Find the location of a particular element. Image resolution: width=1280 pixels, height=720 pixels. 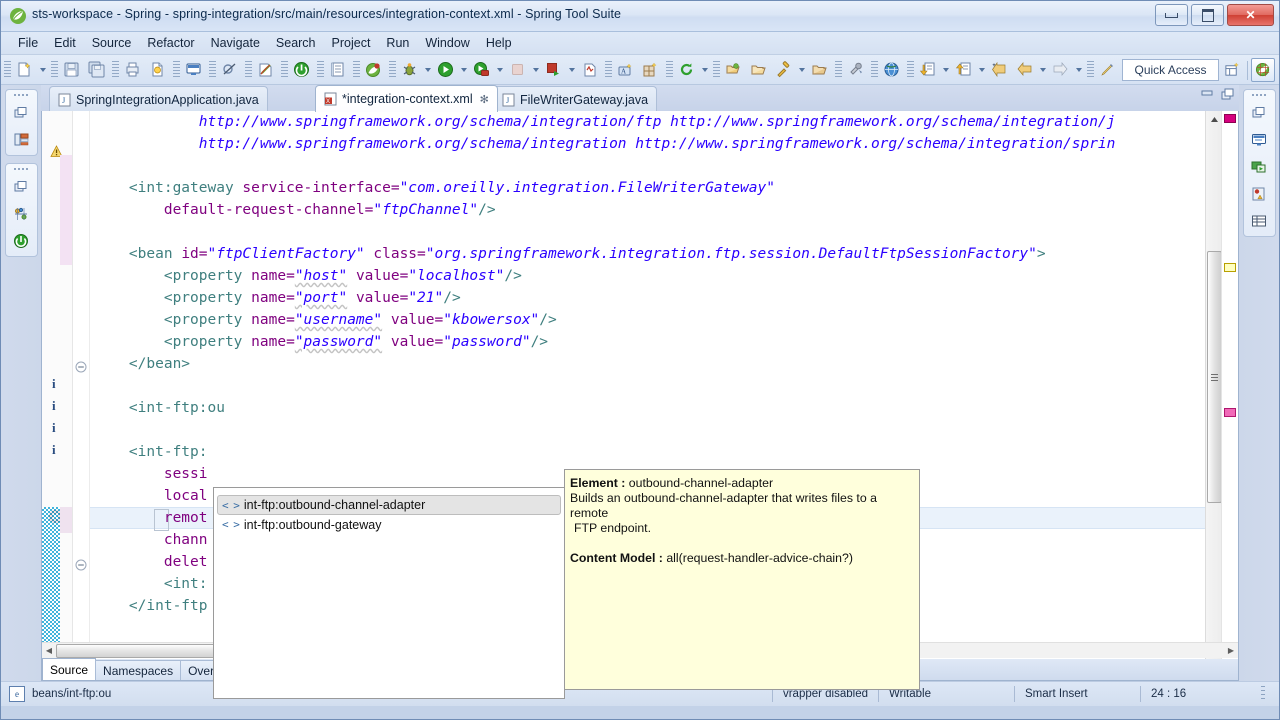

run-button is located at coordinates (445, 69).